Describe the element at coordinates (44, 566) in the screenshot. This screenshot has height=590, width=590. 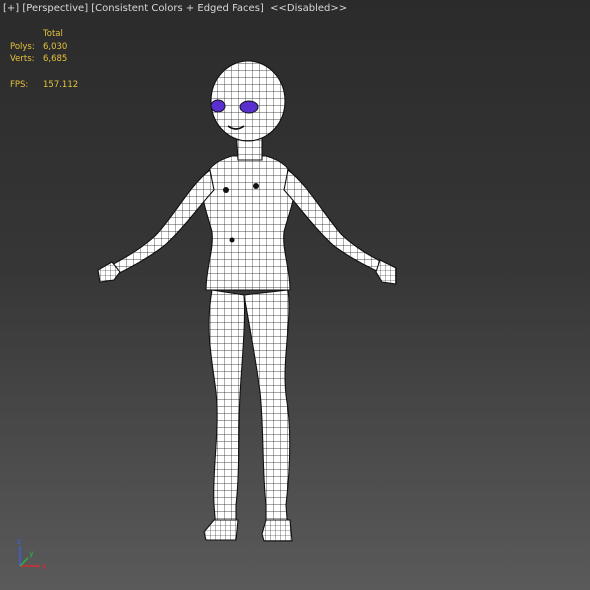
I see `axis-x-label: x` at that location.